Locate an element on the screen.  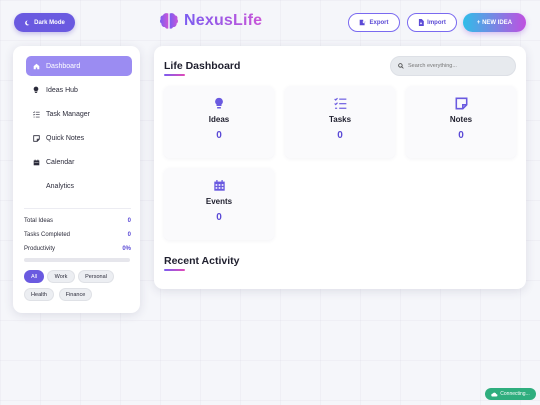
app-logo-text: NexusLife is located at coordinates (223, 20).